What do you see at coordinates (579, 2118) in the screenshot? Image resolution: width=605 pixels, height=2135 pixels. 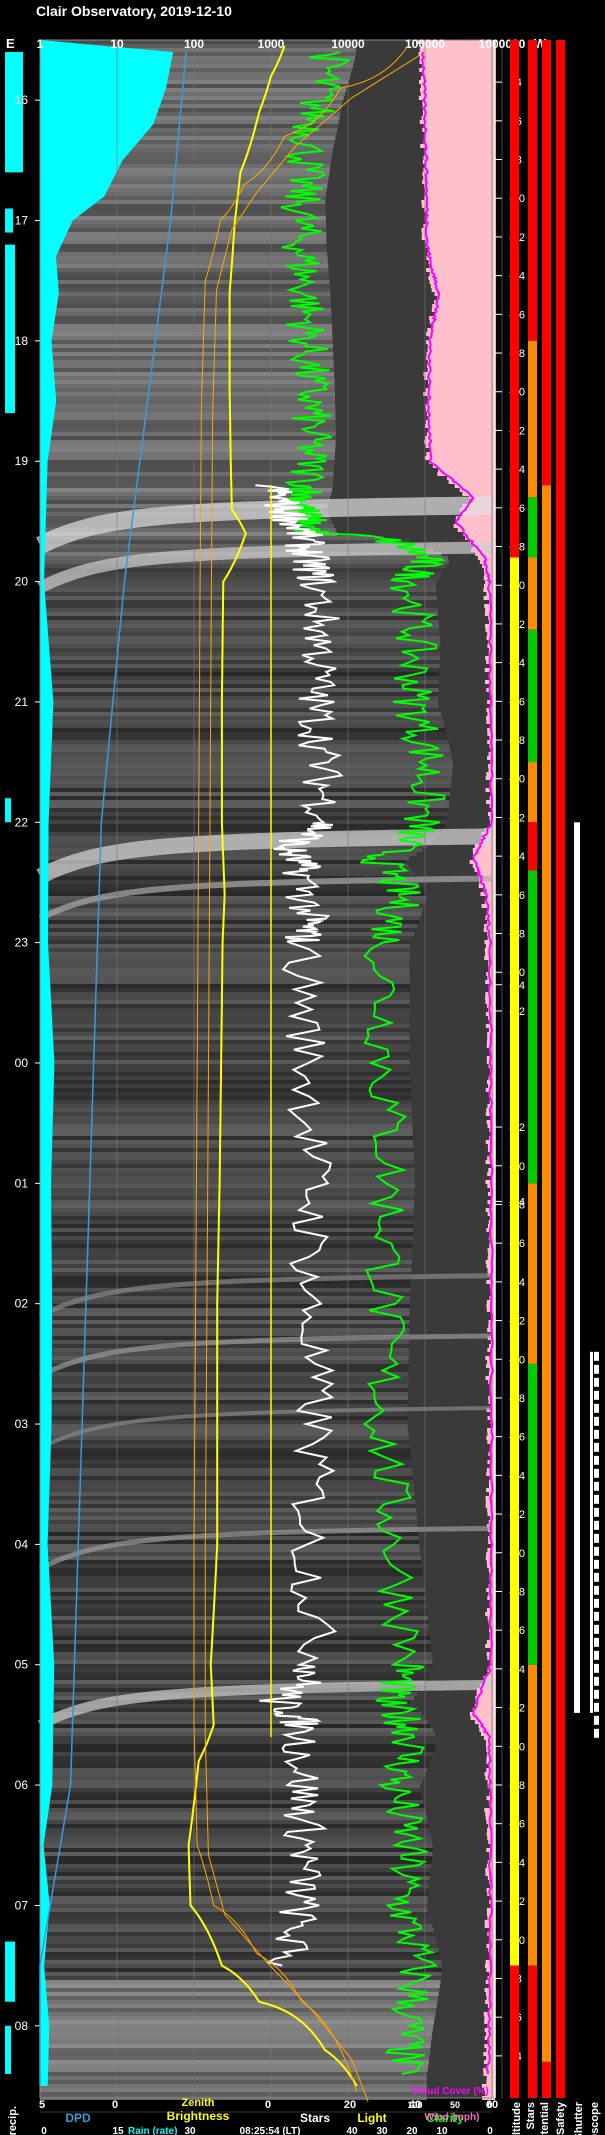 I see `strip-label: Shutter` at bounding box center [579, 2118].